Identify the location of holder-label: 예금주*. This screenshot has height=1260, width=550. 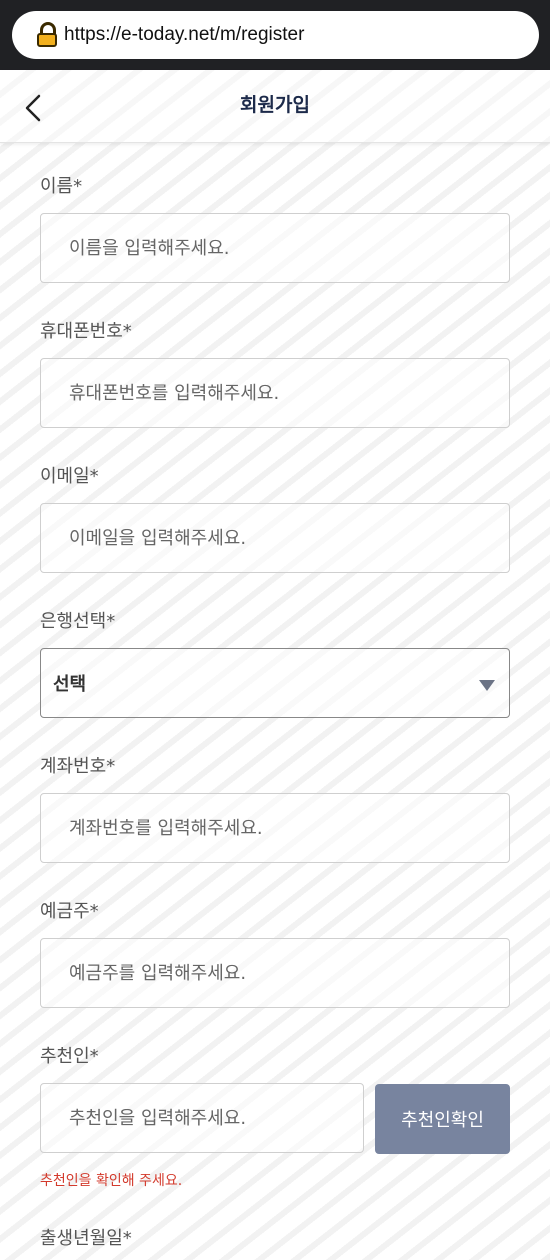
(69, 911).